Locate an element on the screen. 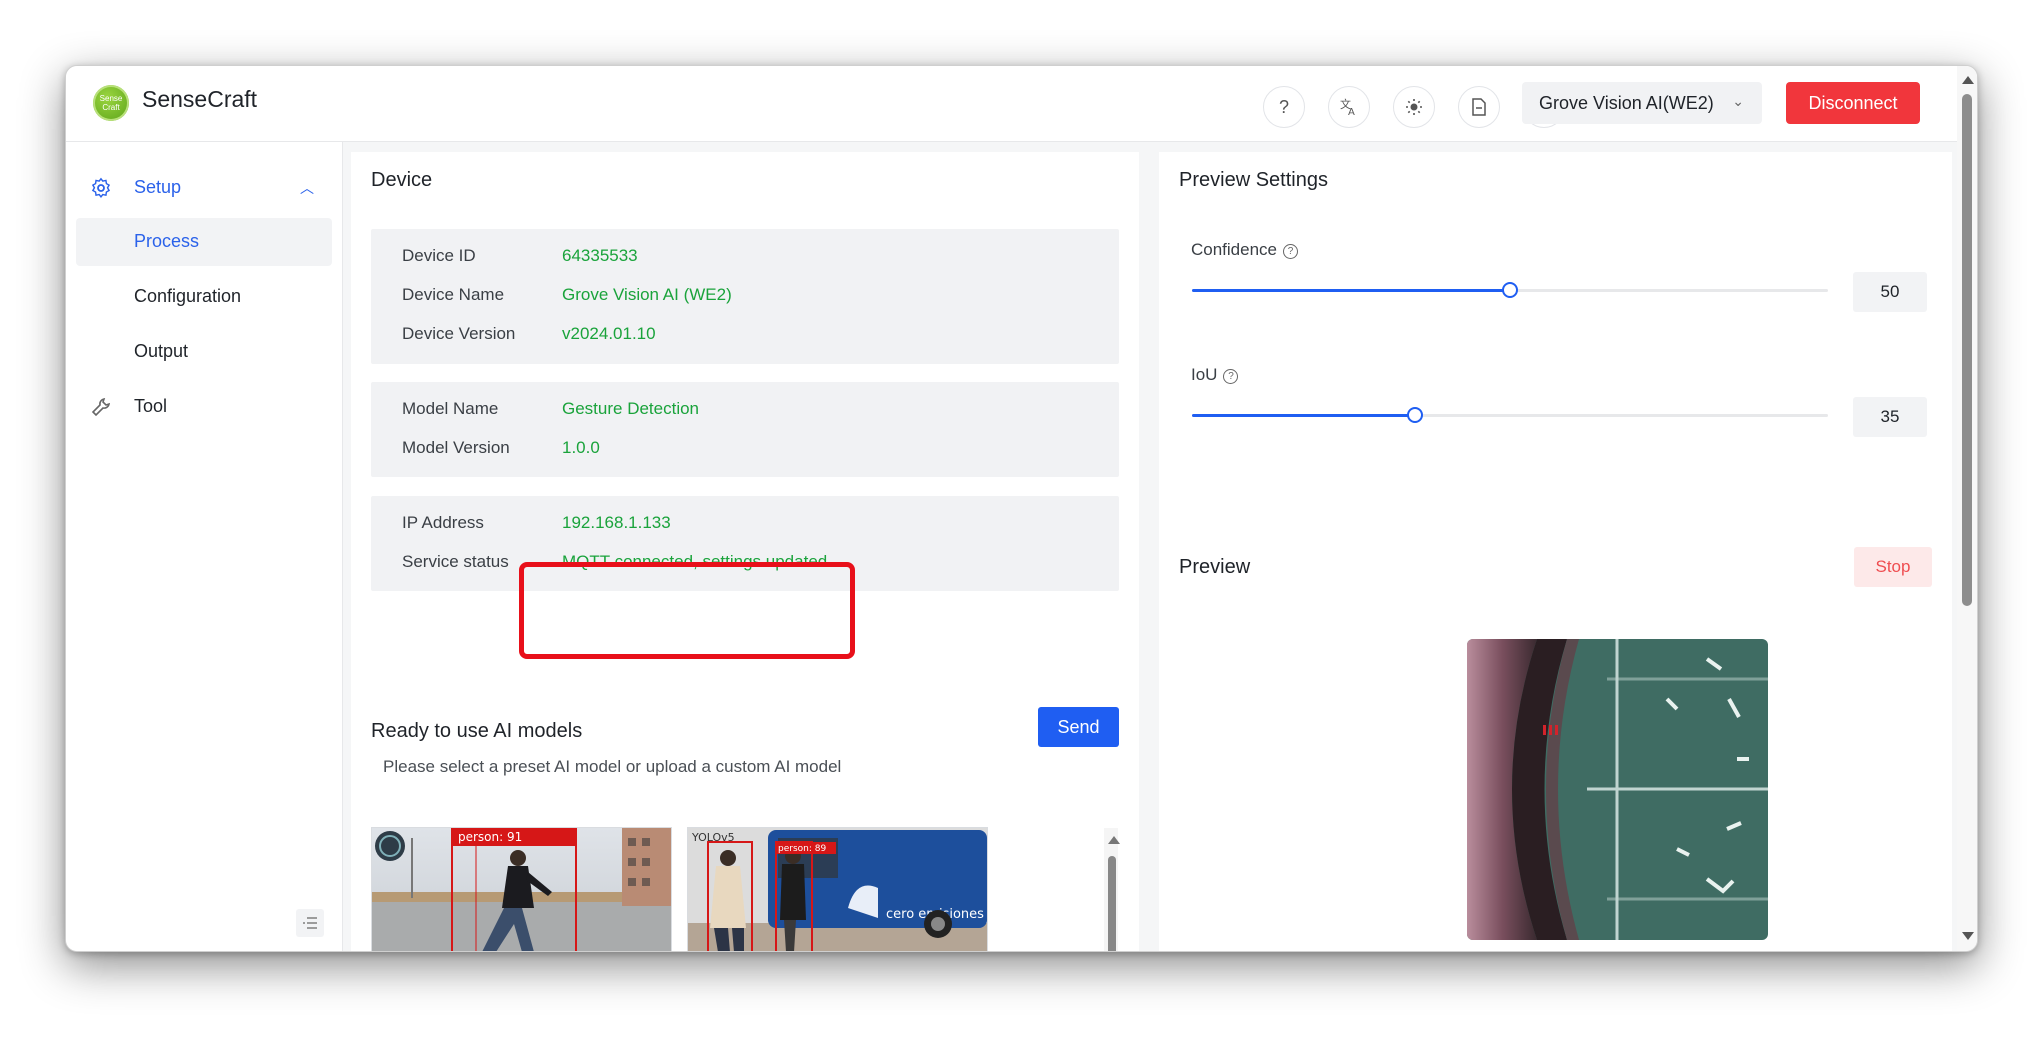 This screenshot has width=2040, height=1047. translate-button: 文 A is located at coordinates (1349, 107).